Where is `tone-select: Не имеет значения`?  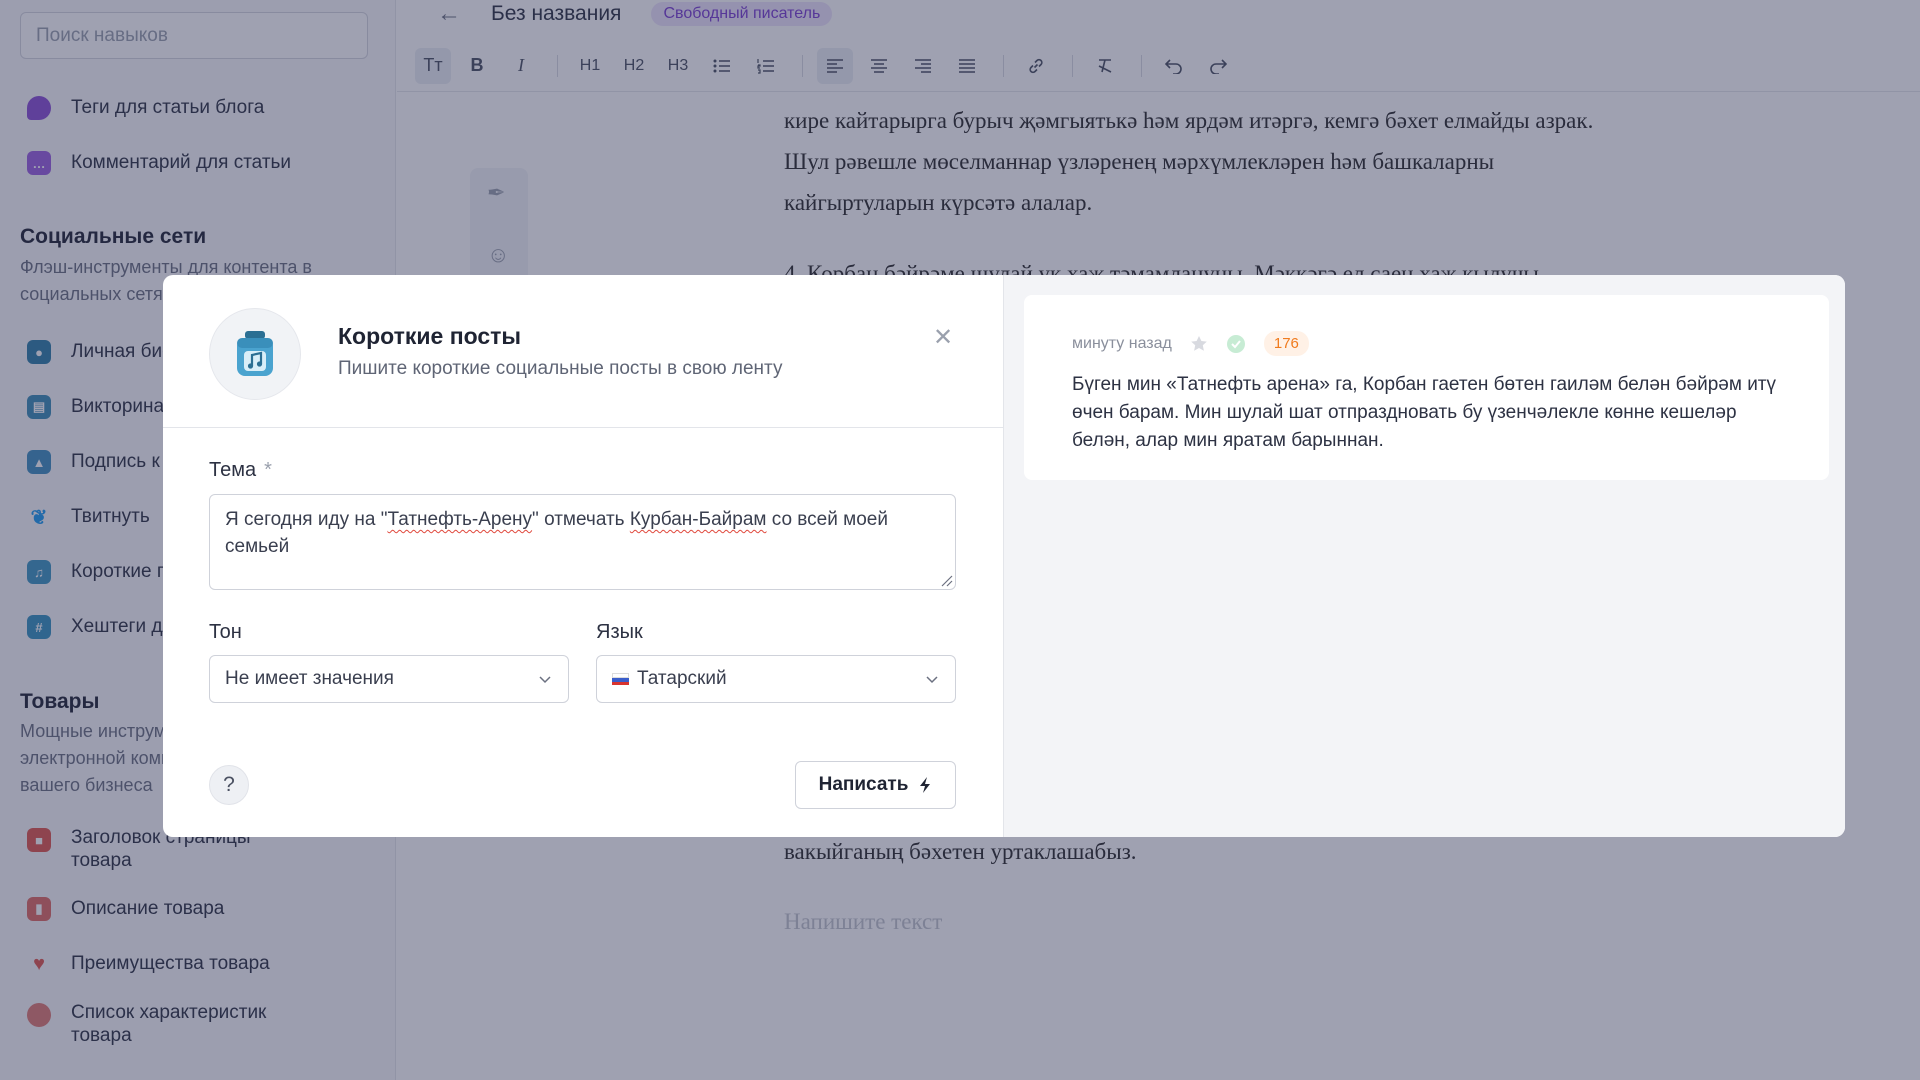 tone-select: Не имеет значения is located at coordinates (389, 679).